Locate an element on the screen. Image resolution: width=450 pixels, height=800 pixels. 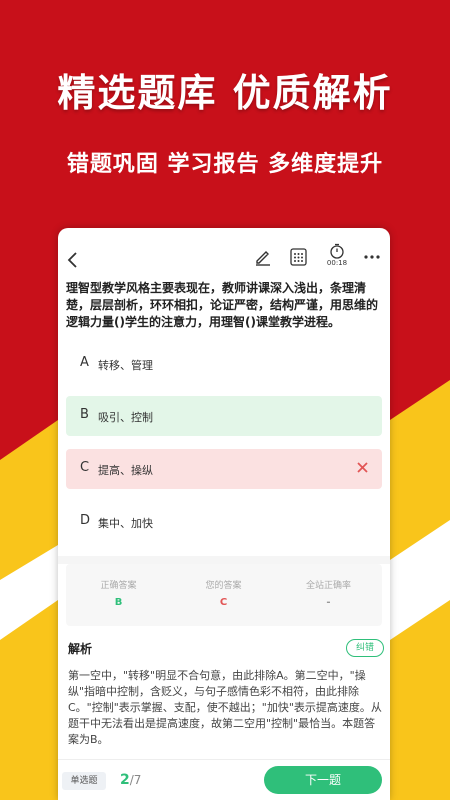
your-answer-label: 您的答案 is located at coordinates (223, 586).